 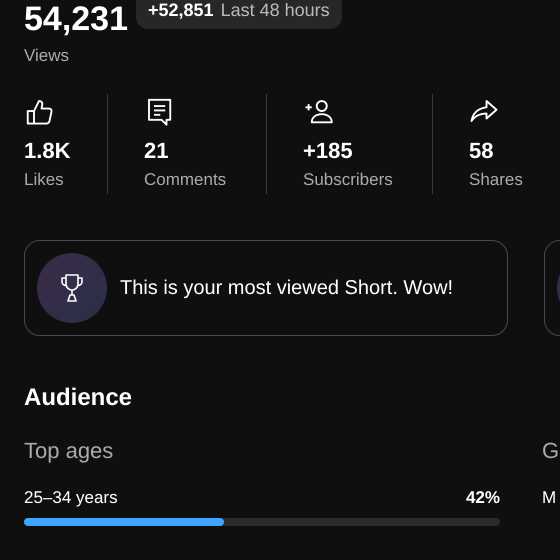 I want to click on subsection-title: G, so click(x=551, y=451).